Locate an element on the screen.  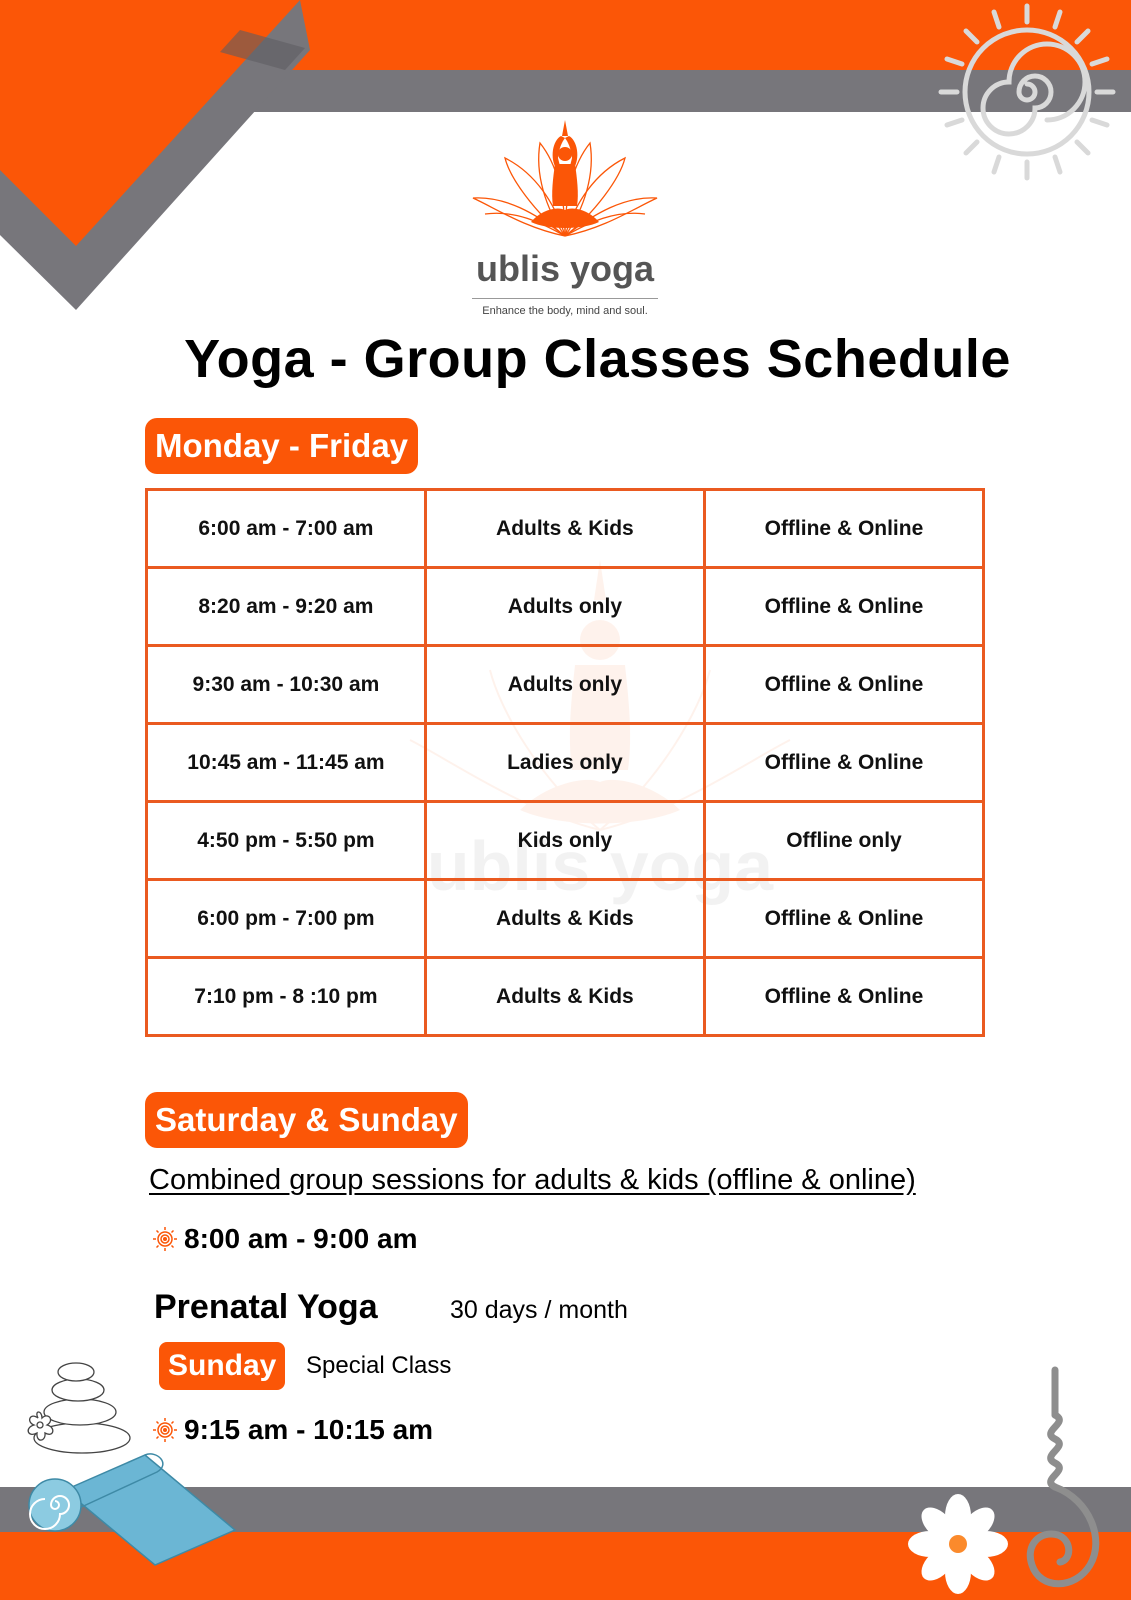
prenatal-frequency: 30 days / month is located at coordinates (539, 1310).